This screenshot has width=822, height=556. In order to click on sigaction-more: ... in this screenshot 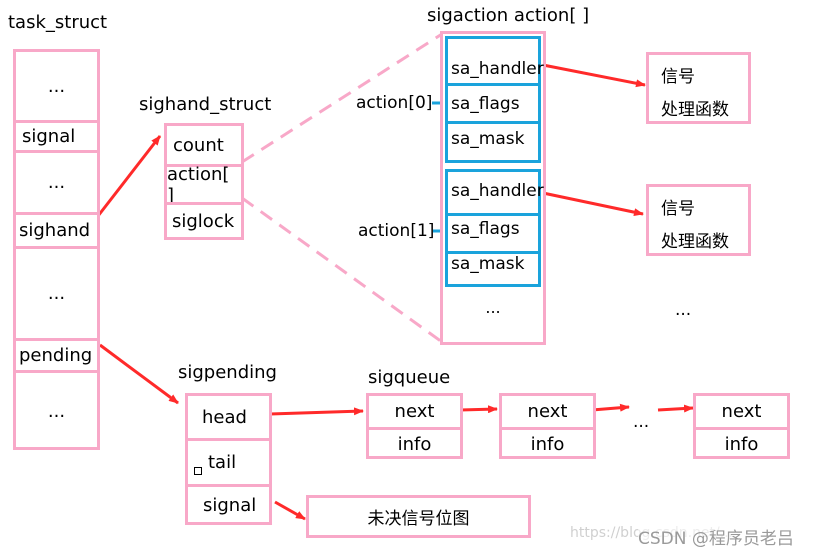, I will do `click(493, 307)`.